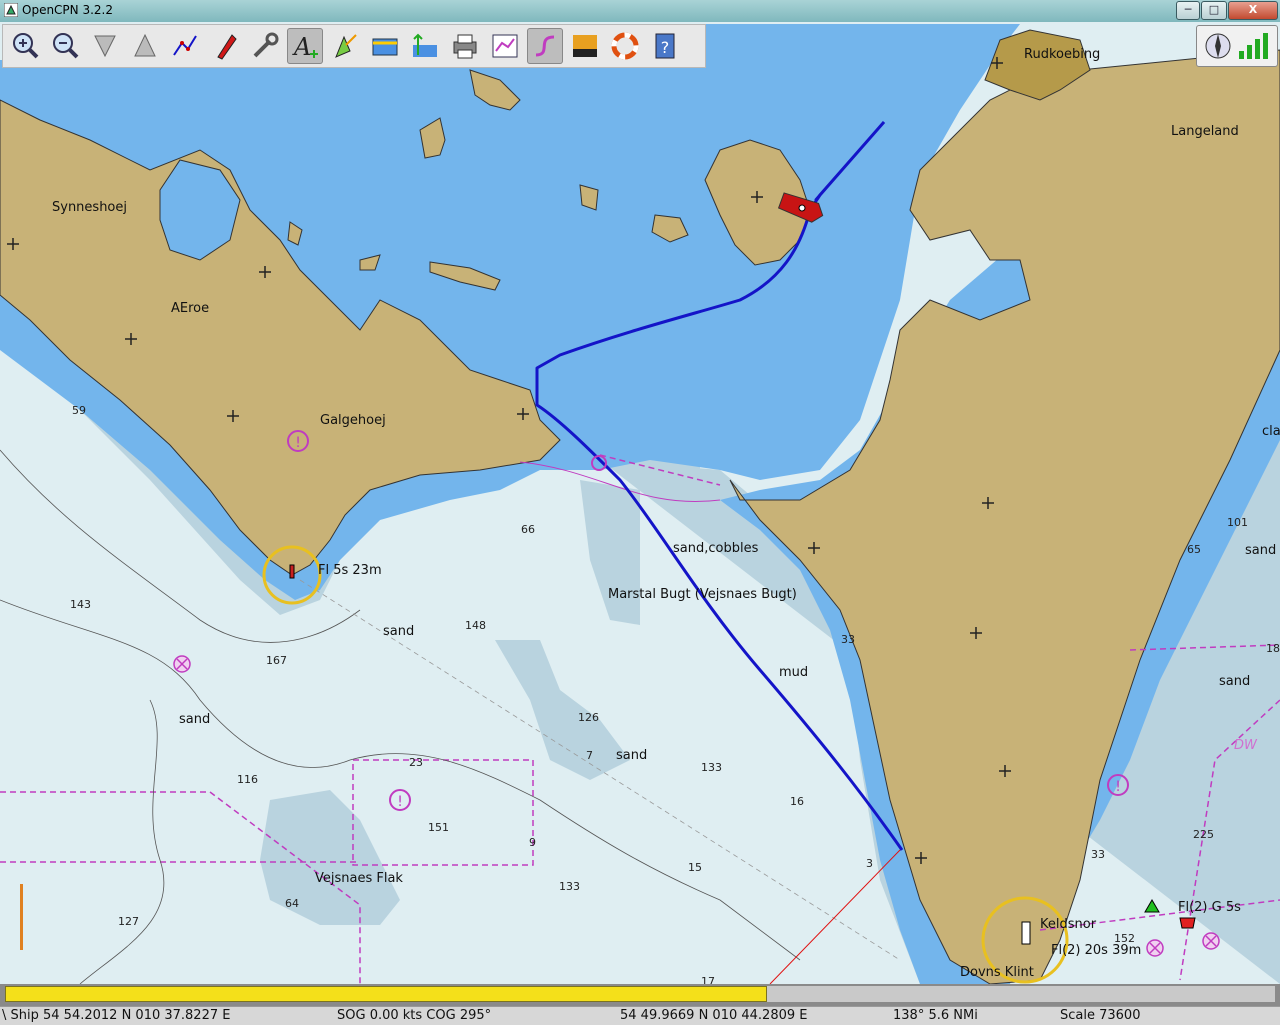 The height and width of the screenshot is (1025, 1280). I want to click on label-mud: mud, so click(794, 672).